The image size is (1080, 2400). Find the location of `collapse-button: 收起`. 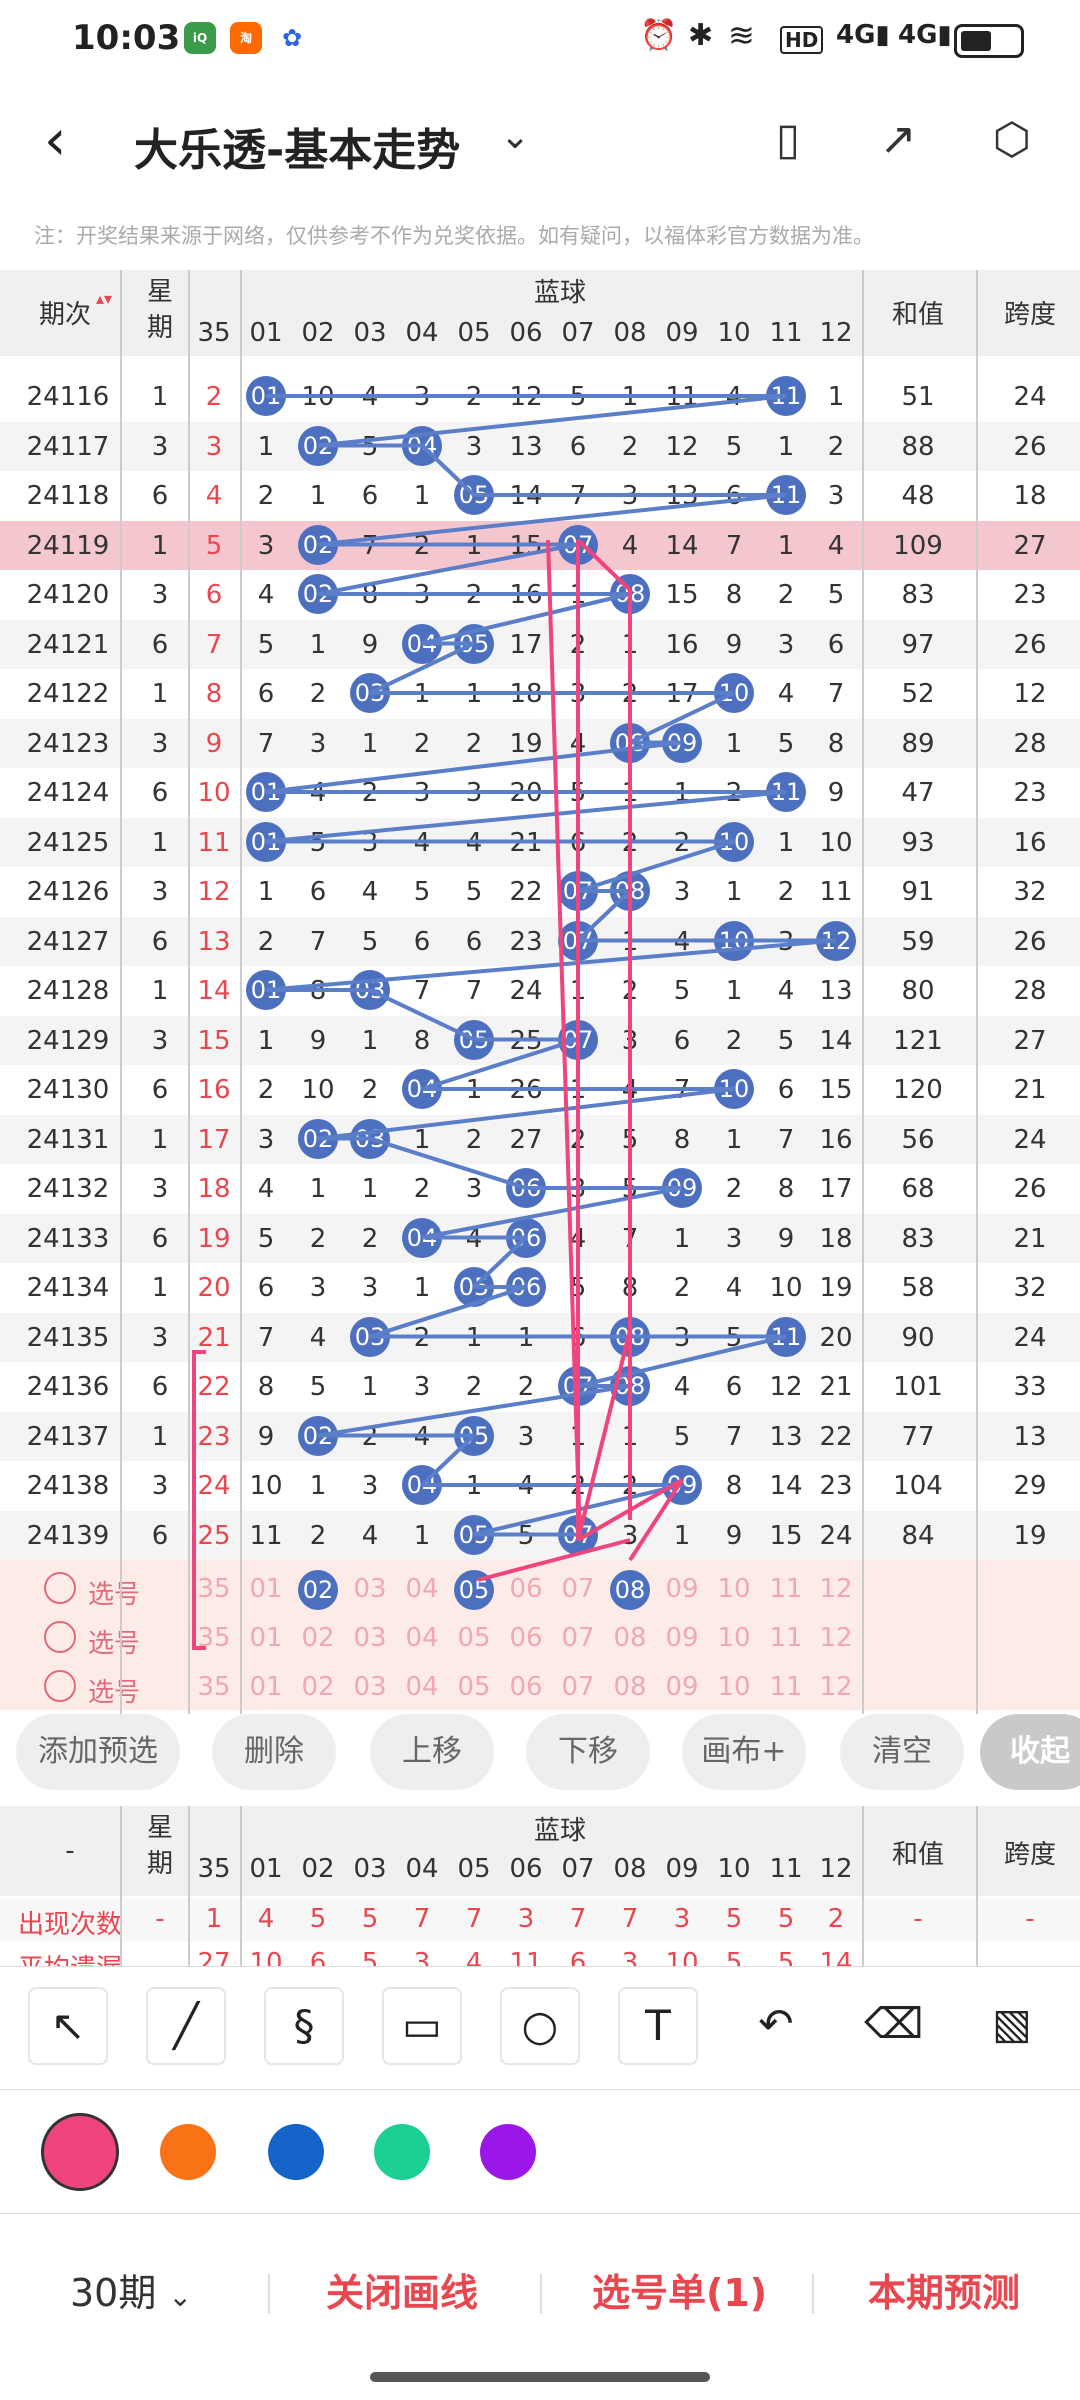

collapse-button: 收起 is located at coordinates (1030, 1752).